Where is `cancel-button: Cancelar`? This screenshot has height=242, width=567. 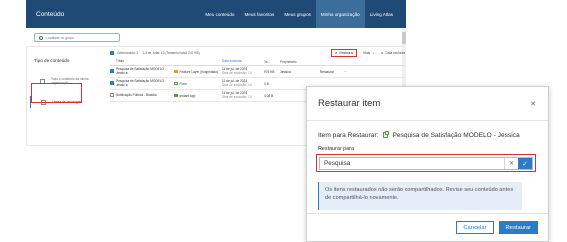 cancel-button: Cancelar is located at coordinates (475, 227).